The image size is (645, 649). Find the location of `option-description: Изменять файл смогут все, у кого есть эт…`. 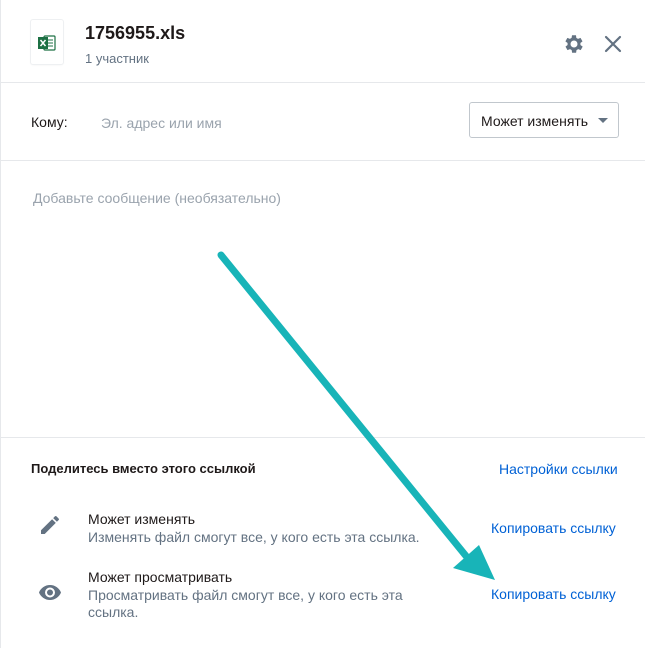

option-description: Изменять файл смогут все, у кого есть эт… is located at coordinates (254, 537).